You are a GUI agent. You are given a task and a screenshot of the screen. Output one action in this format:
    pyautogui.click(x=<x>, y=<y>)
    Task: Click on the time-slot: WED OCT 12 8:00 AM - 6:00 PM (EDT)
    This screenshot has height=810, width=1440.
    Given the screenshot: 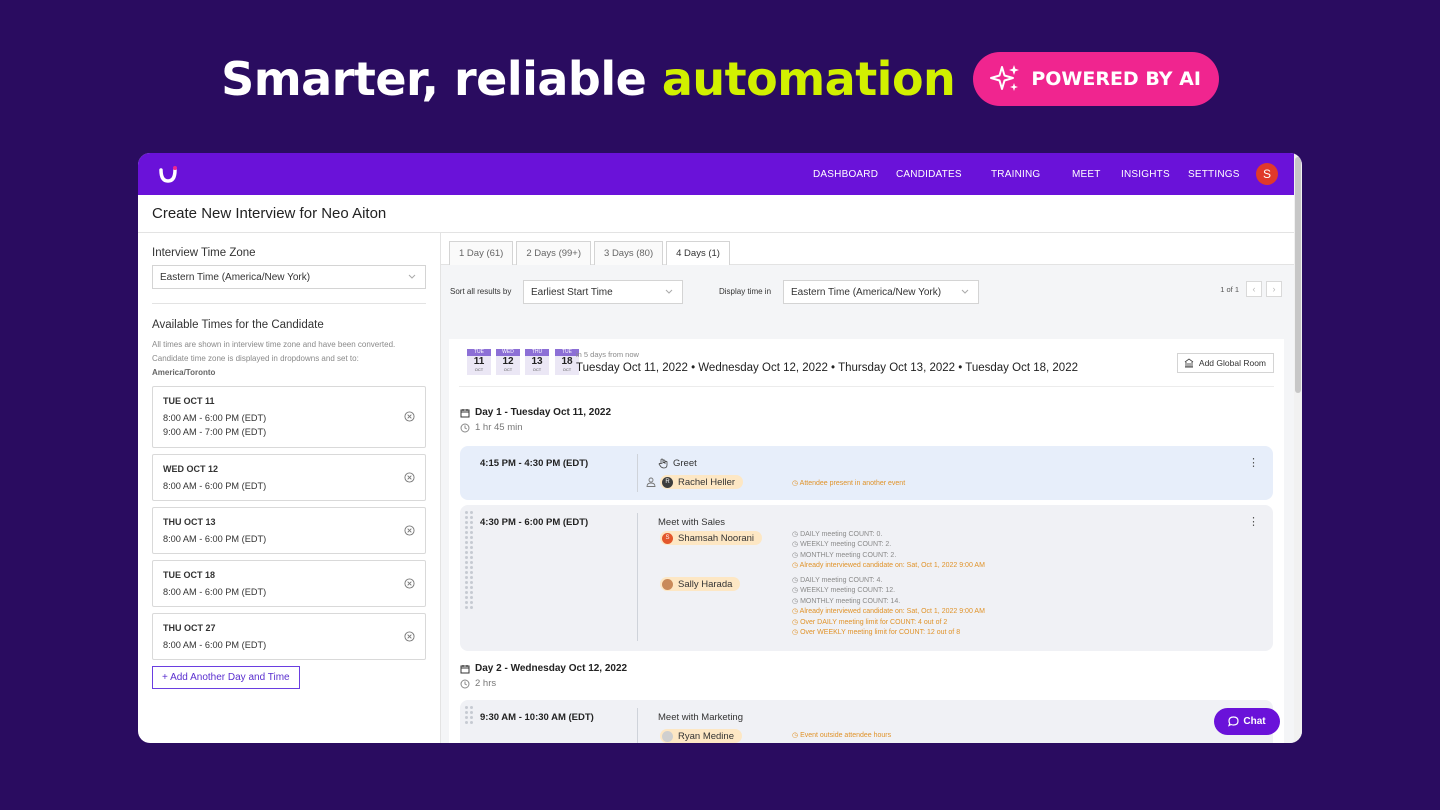 What is the action you would take?
    pyautogui.click(x=289, y=477)
    